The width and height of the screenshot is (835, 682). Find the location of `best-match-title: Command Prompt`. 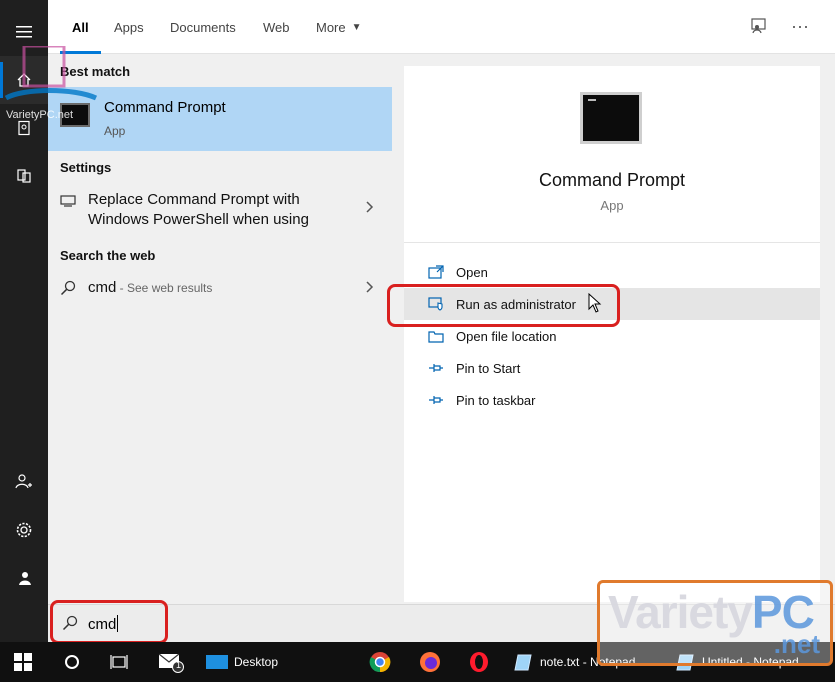

best-match-title: Command Prompt is located at coordinates (165, 107).